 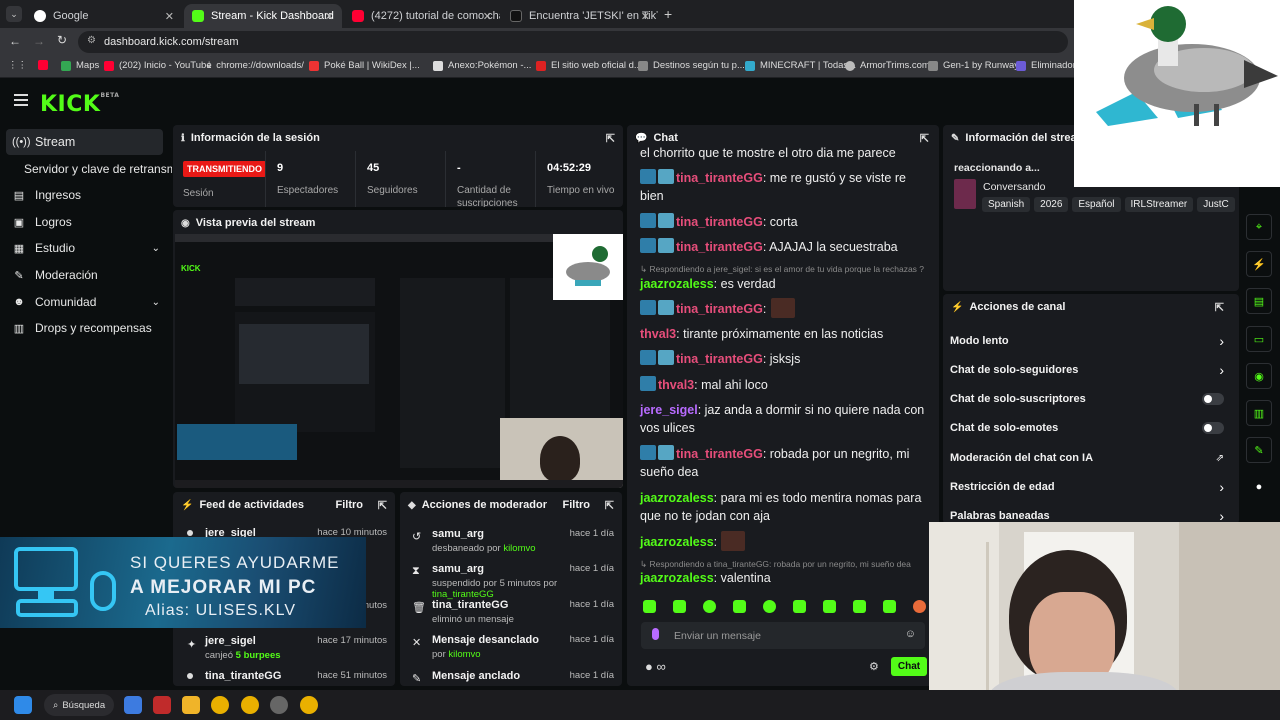 What do you see at coordinates (1096, 204) in the screenshot?
I see `tag: Español` at bounding box center [1096, 204].